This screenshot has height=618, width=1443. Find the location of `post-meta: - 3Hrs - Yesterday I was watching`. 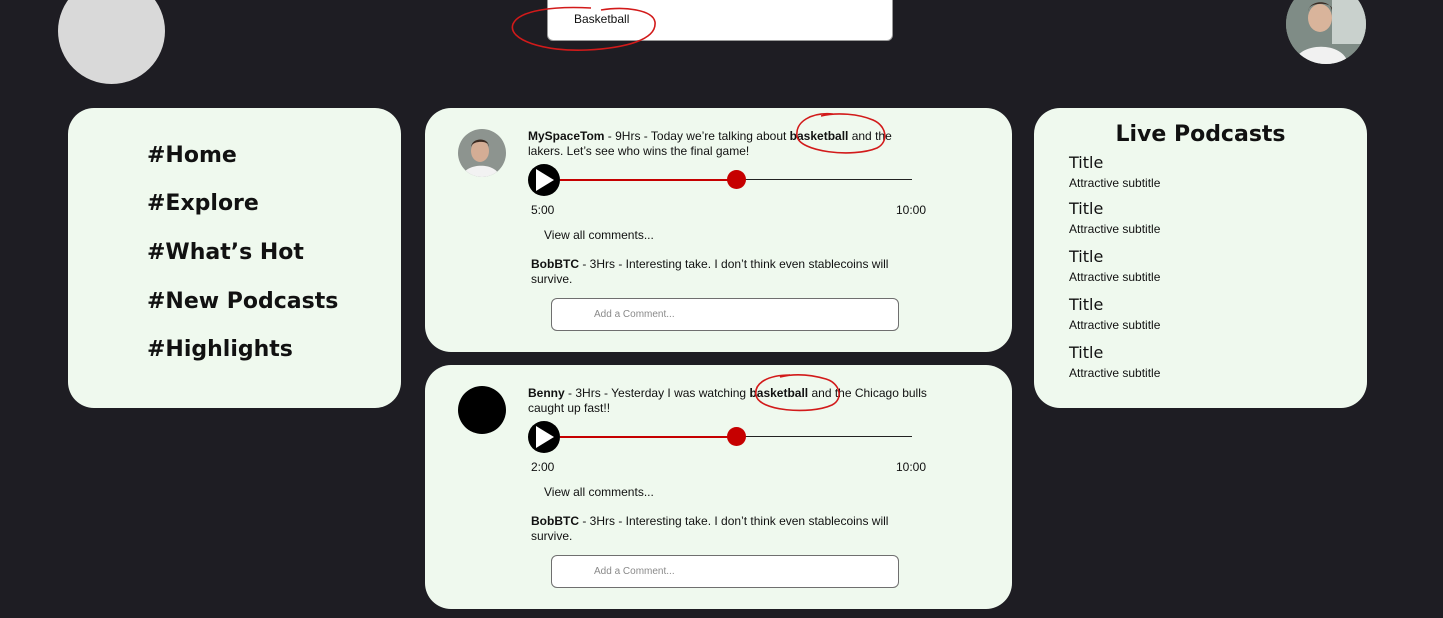

post-meta: - 3Hrs - Yesterday I was watching is located at coordinates (657, 393).